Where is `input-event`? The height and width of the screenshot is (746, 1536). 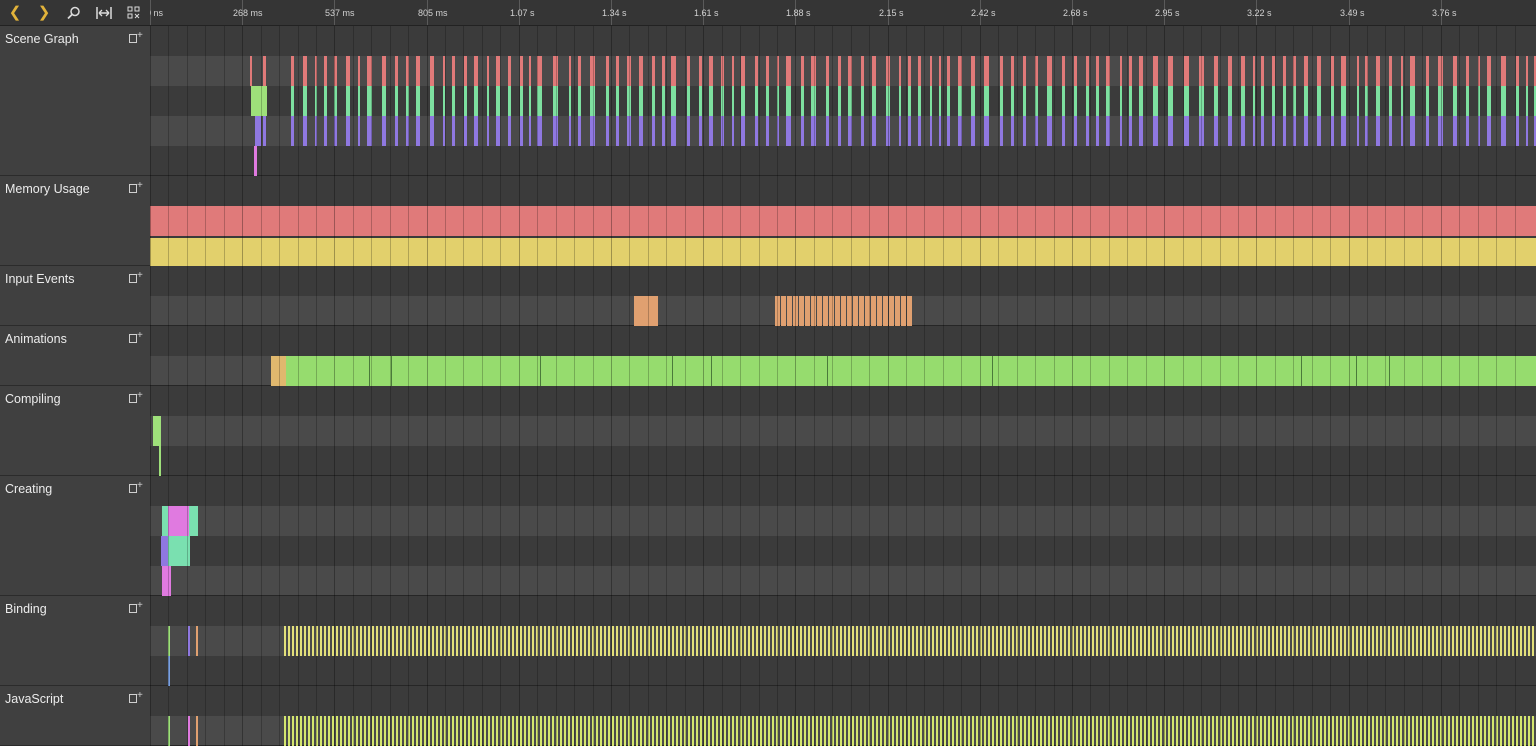 input-event is located at coordinates (897, 311).